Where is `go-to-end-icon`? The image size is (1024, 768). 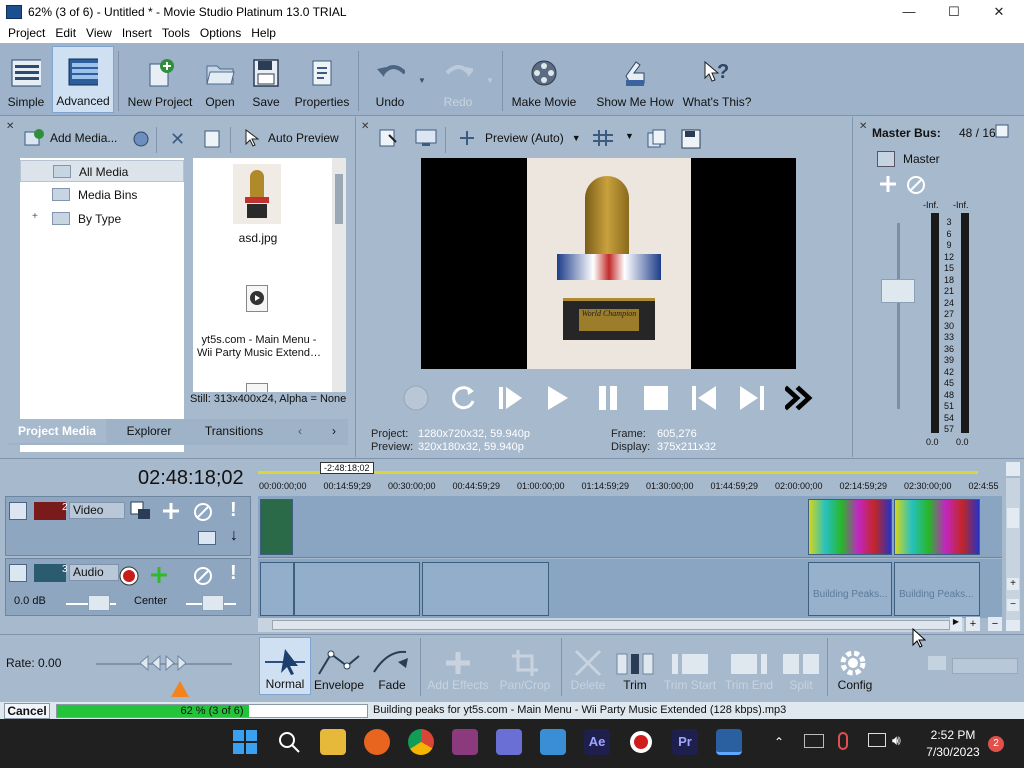 go-to-end-icon is located at coordinates (752, 399).